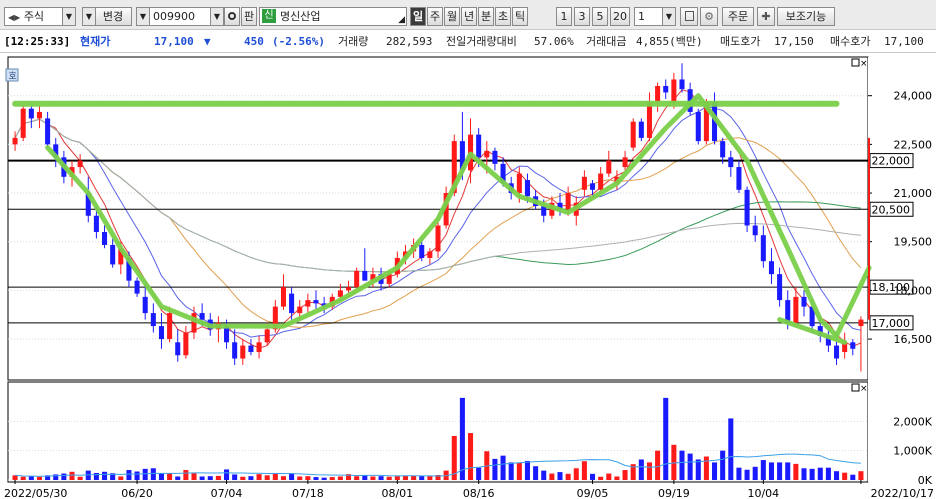 The height and width of the screenshot is (499, 936). Describe the element at coordinates (333, 16) in the screenshot. I see `stock-name-field: 신 명신산업 ◢` at that location.